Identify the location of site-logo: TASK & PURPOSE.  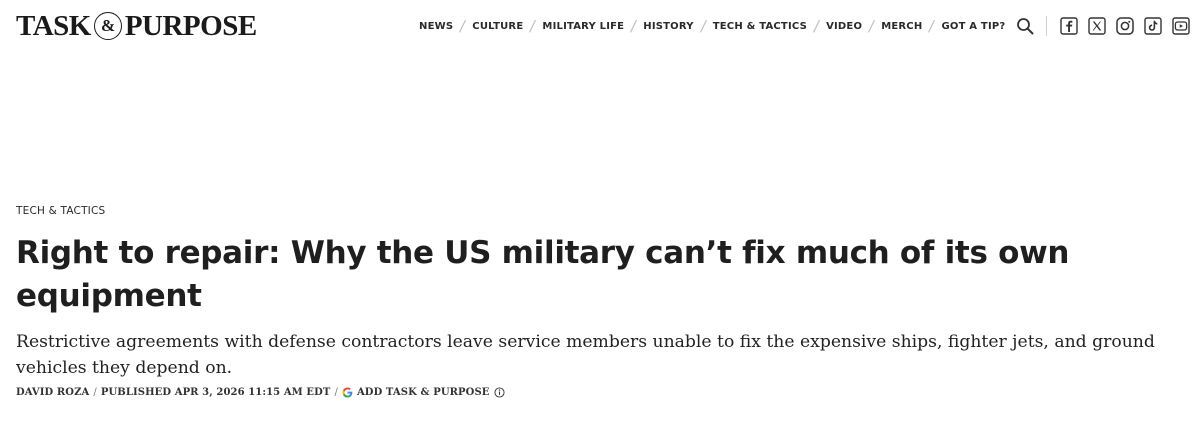
(136, 25).